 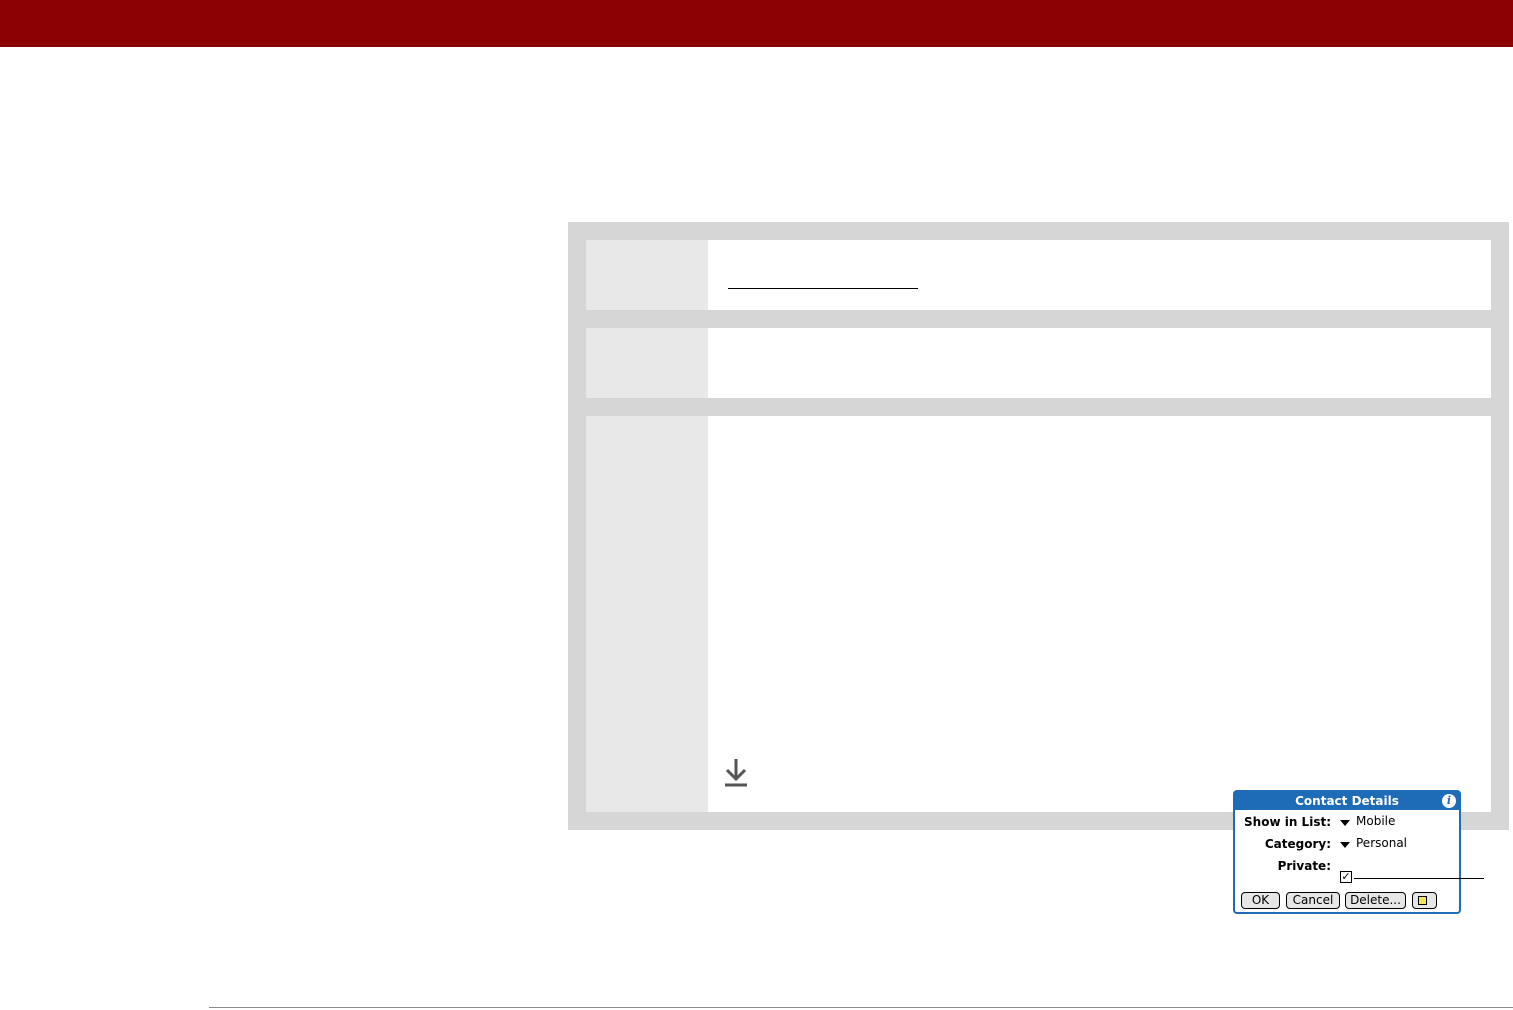 What do you see at coordinates (1297, 844) in the screenshot?
I see `category-label: Category:` at bounding box center [1297, 844].